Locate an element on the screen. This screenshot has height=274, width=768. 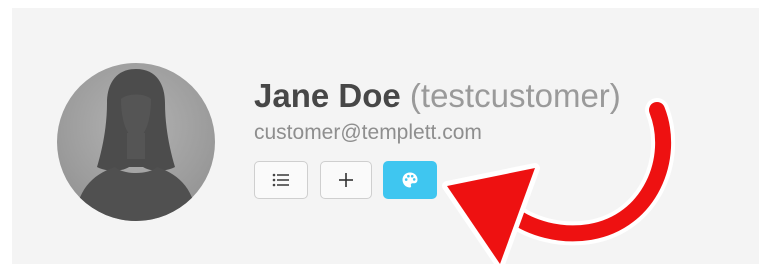
plus-icon is located at coordinates (346, 180).